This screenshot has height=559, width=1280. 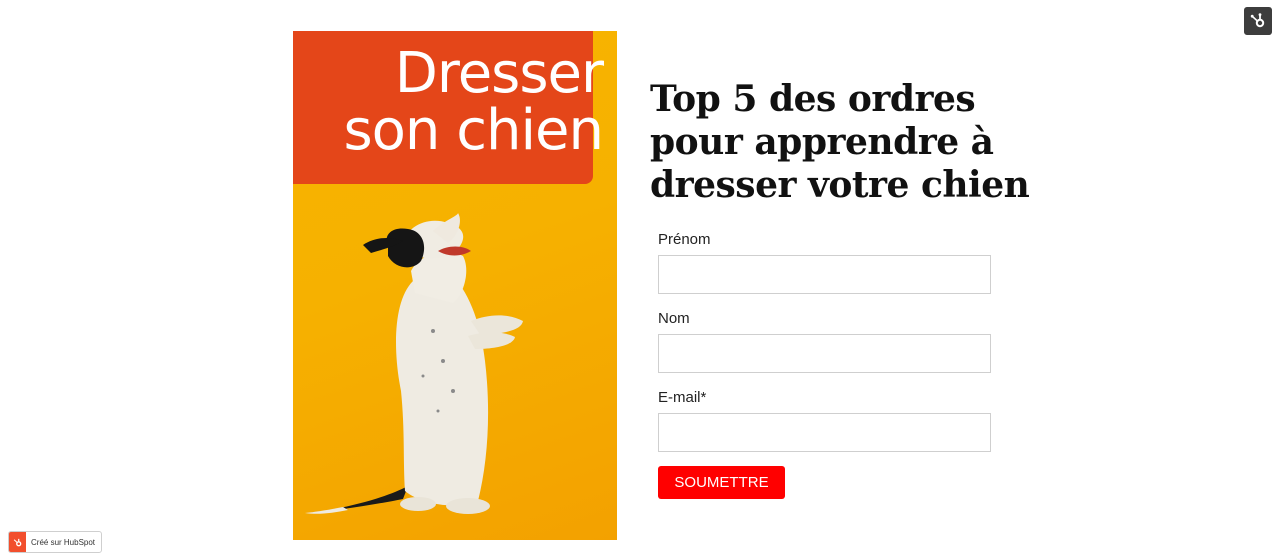 I want to click on cover-title-line-2: son chien, so click(x=473, y=130).